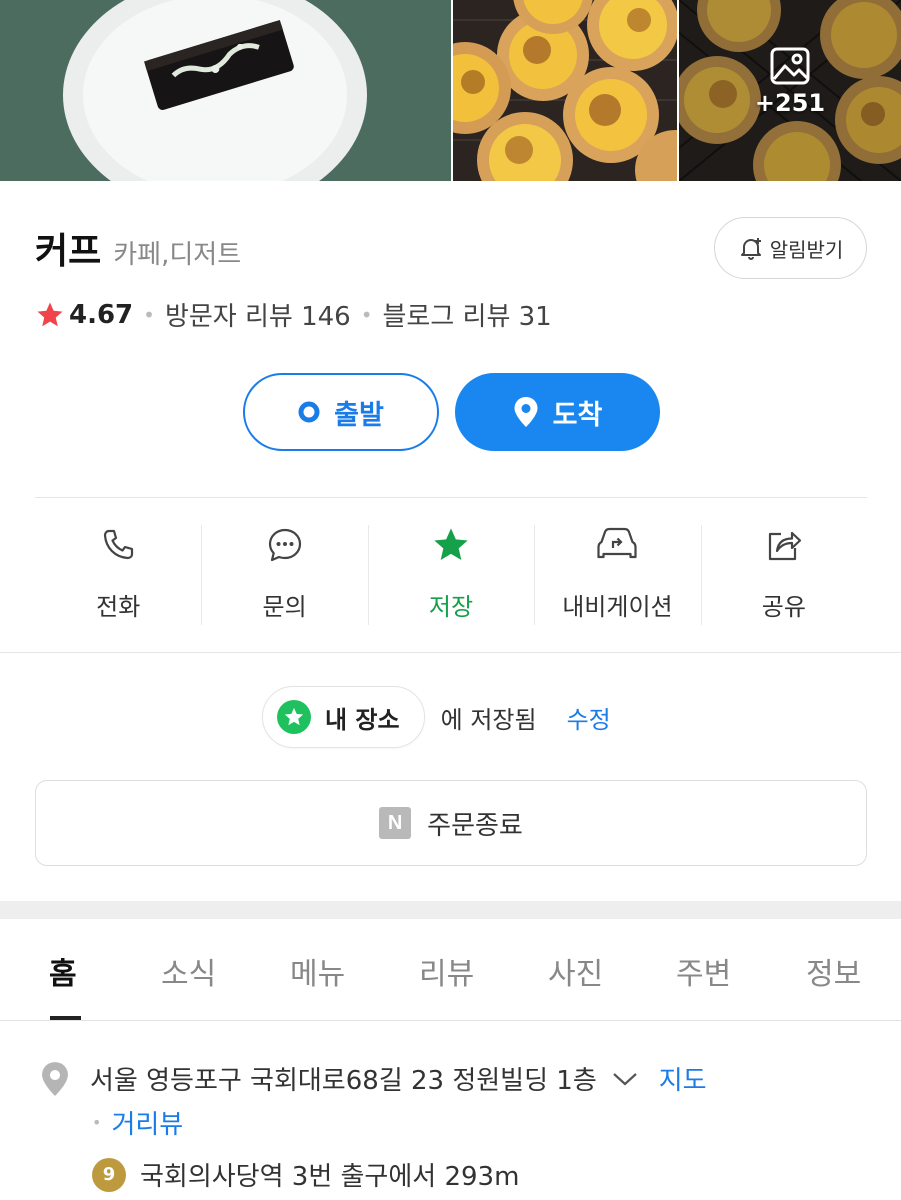  What do you see at coordinates (68, 251) in the screenshot?
I see `place-name: 커프` at bounding box center [68, 251].